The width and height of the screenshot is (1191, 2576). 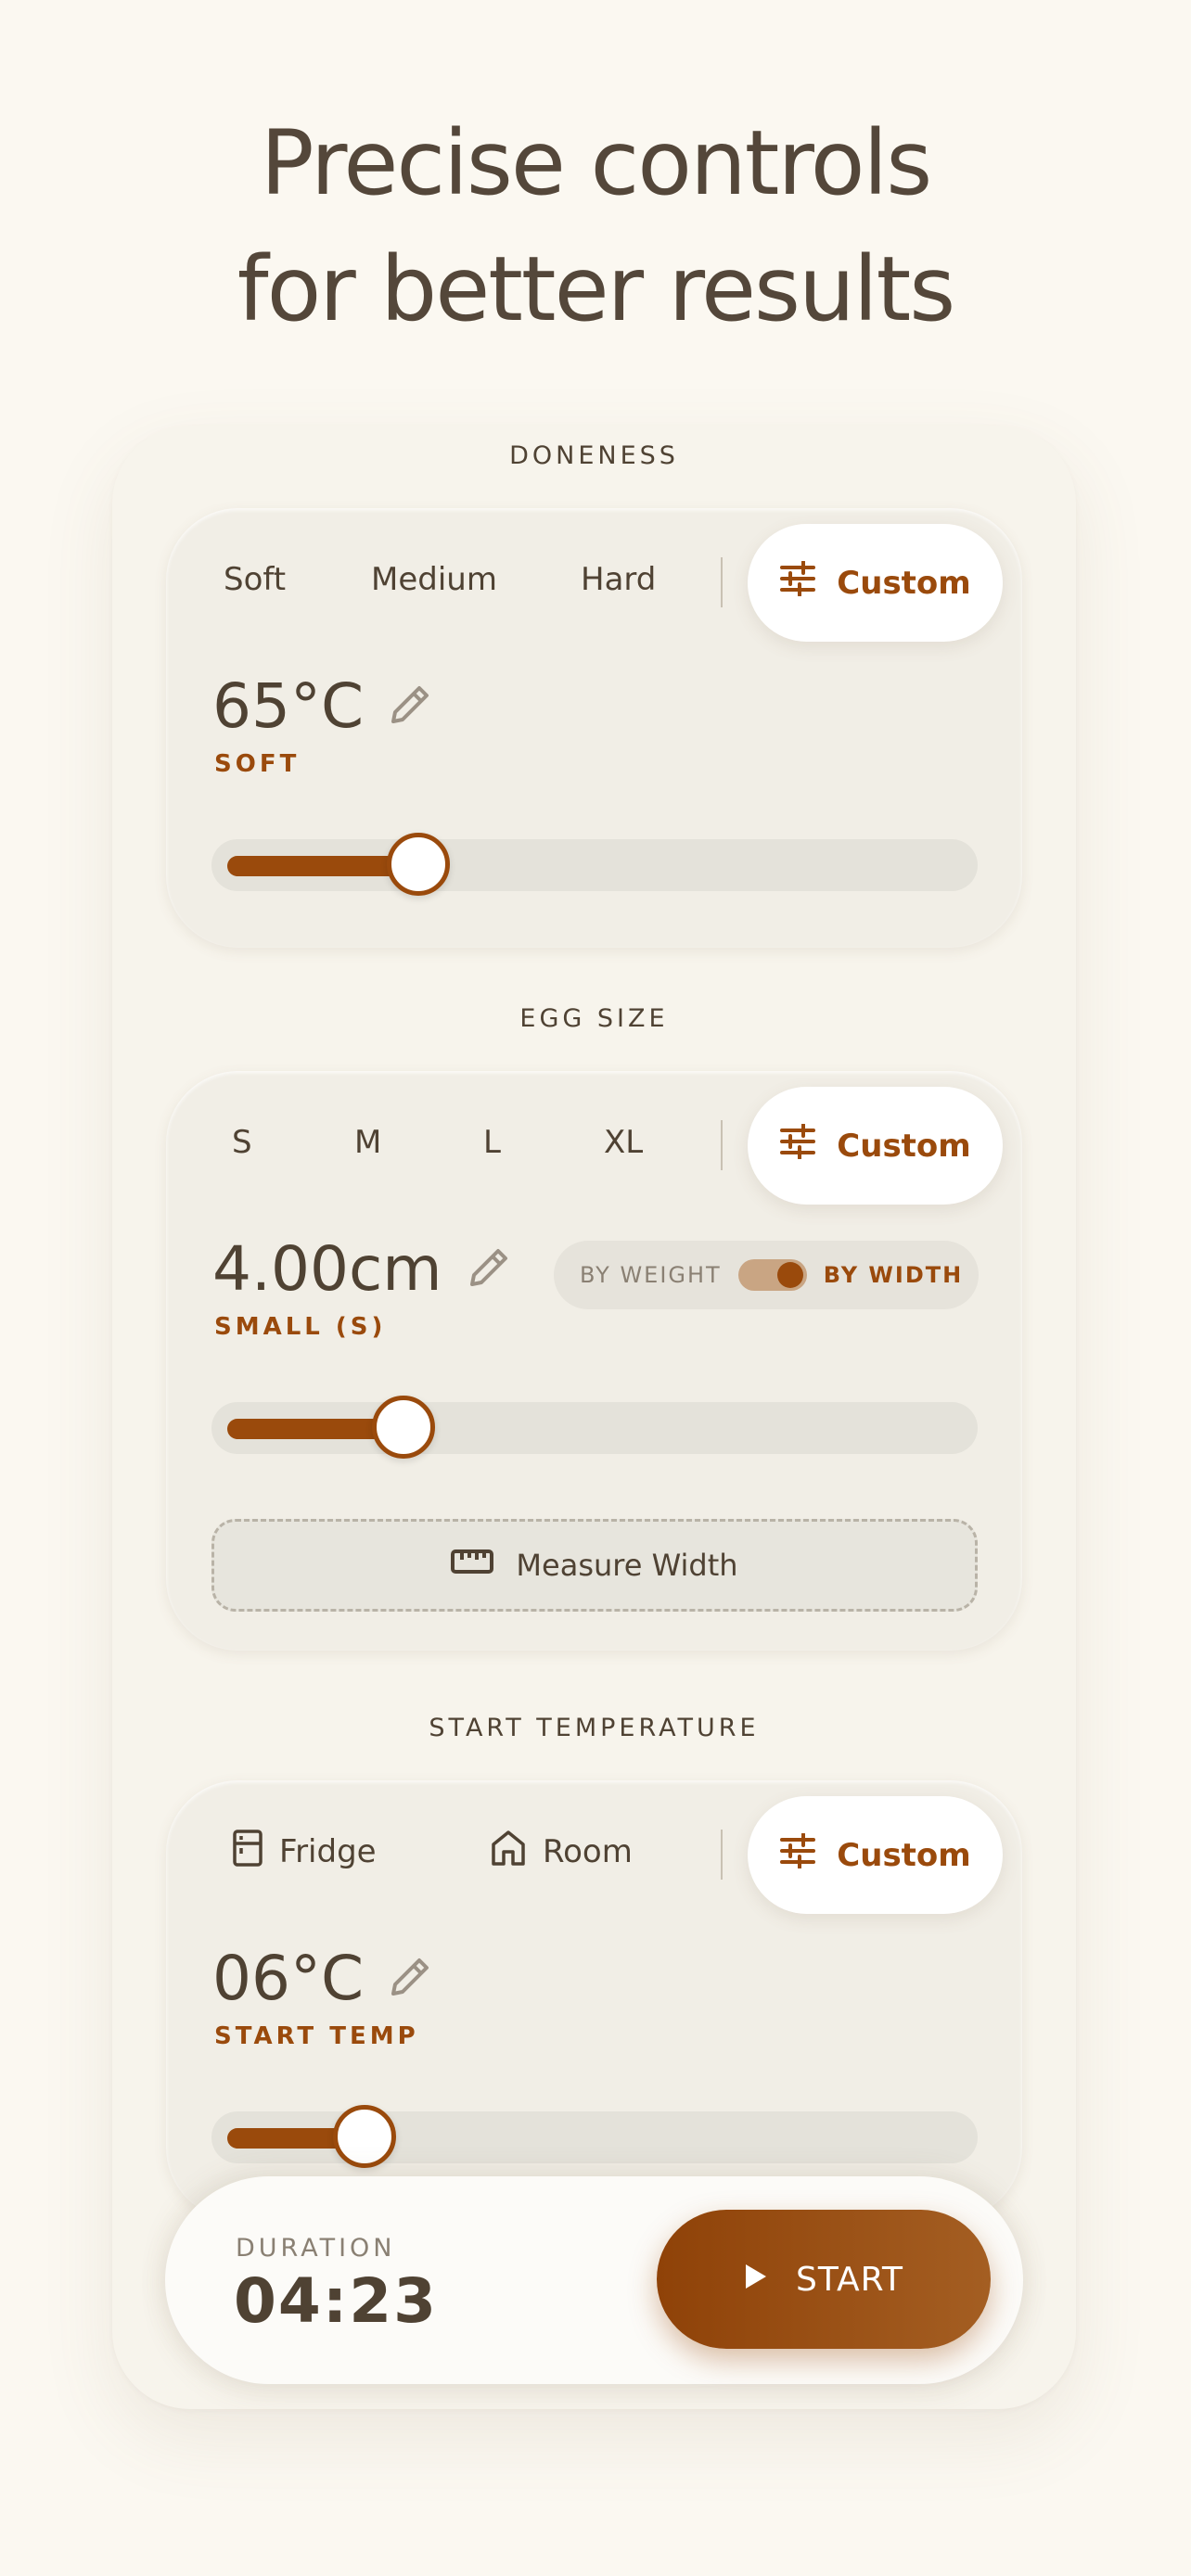 I want to click on doneness-option-hard: Hard, so click(x=618, y=579).